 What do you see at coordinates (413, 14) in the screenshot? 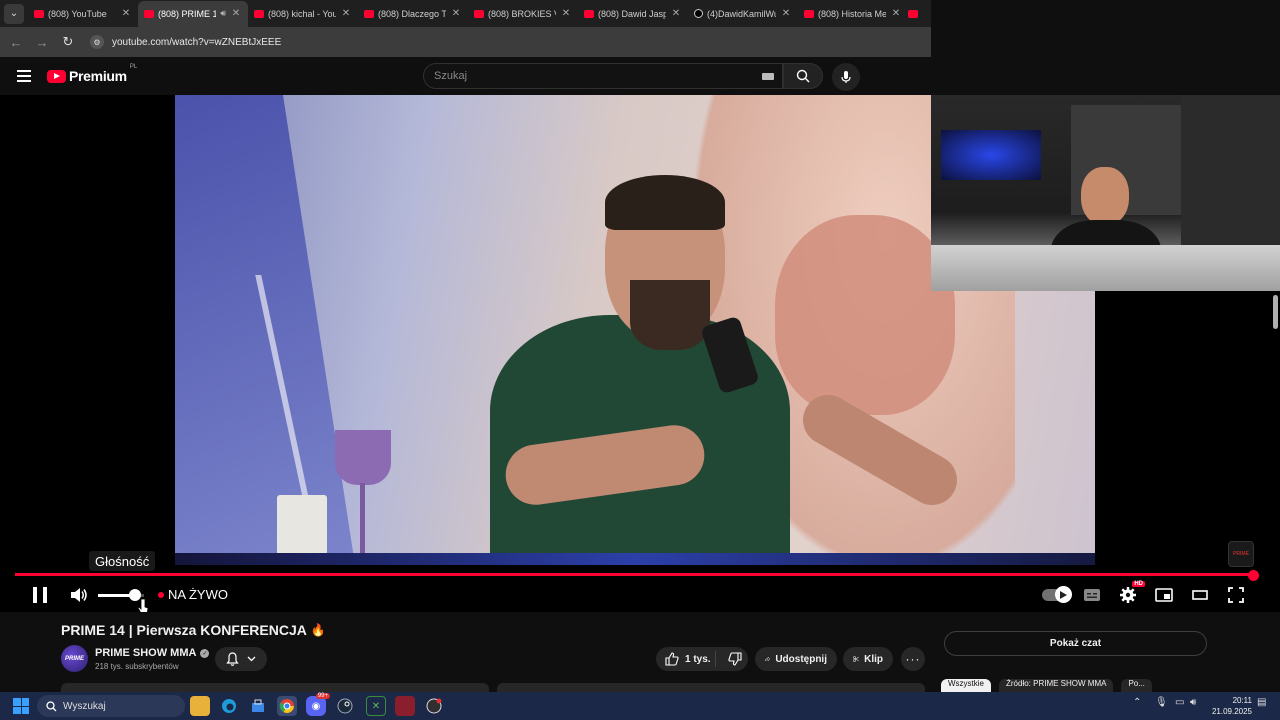
I see `browser-tab: (808) Dlaczego Te ✕` at bounding box center [413, 14].